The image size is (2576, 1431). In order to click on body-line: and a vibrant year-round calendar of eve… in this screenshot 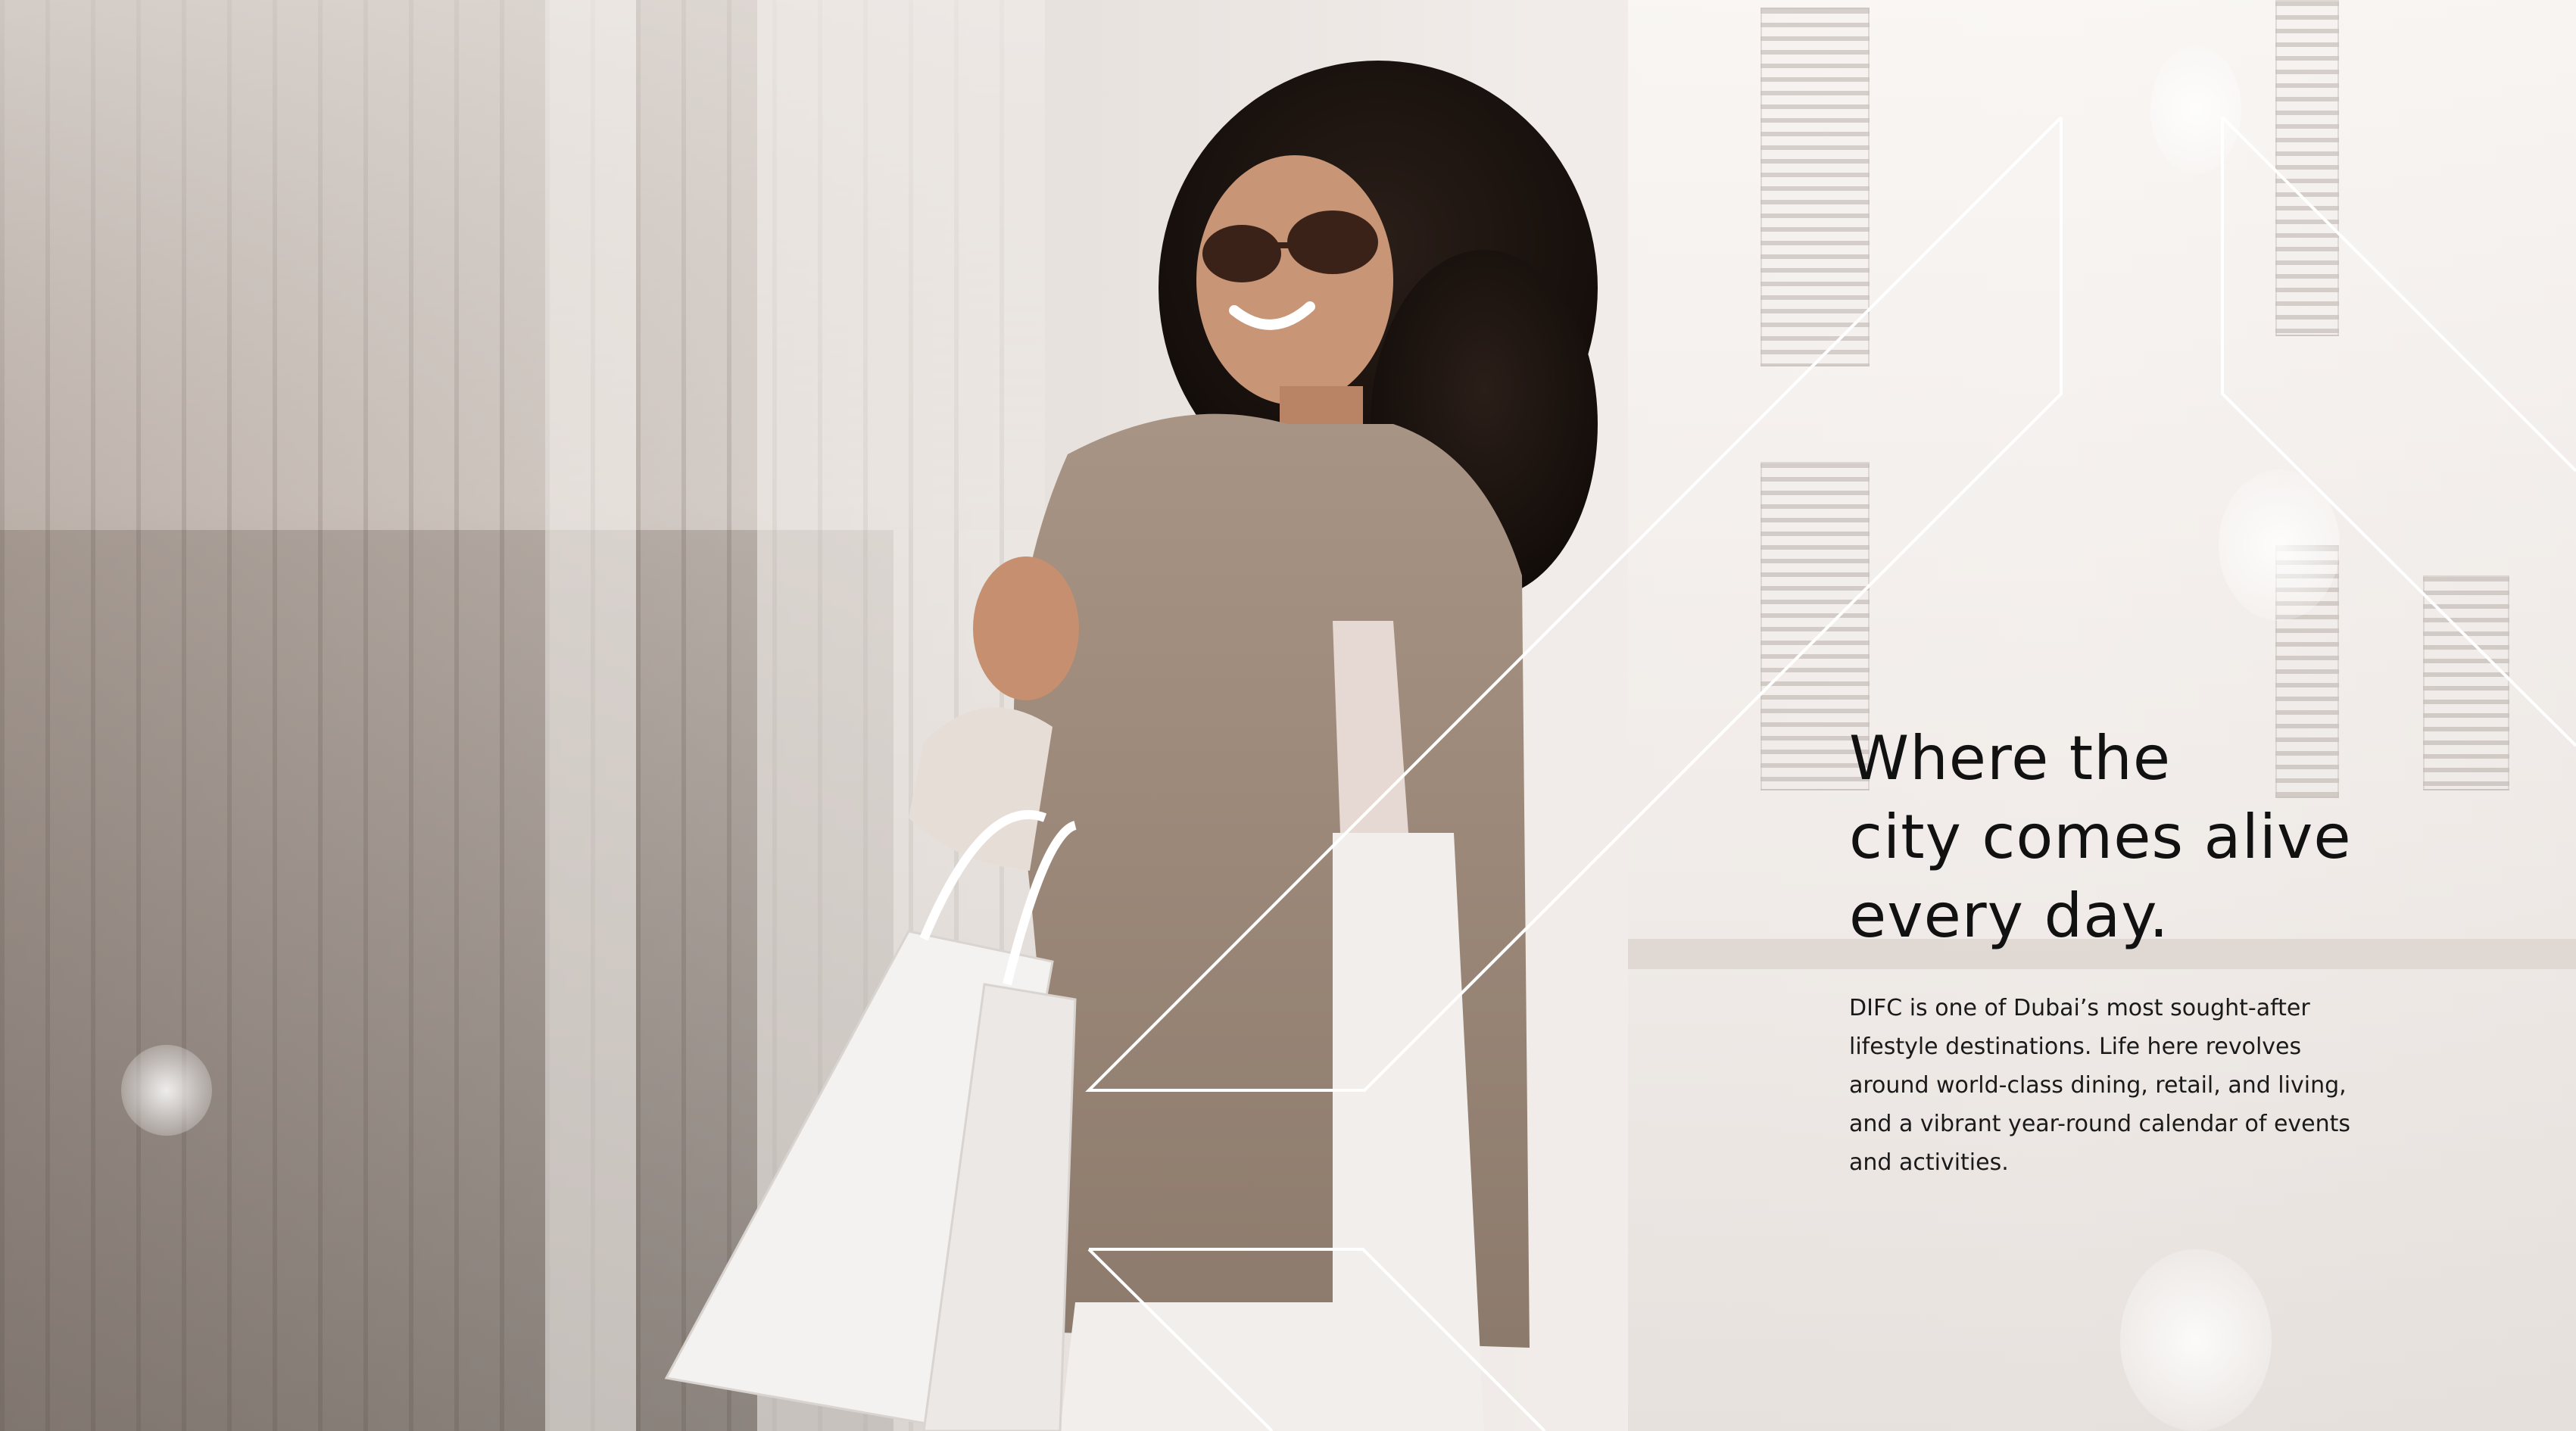, I will do `click(2100, 1124)`.